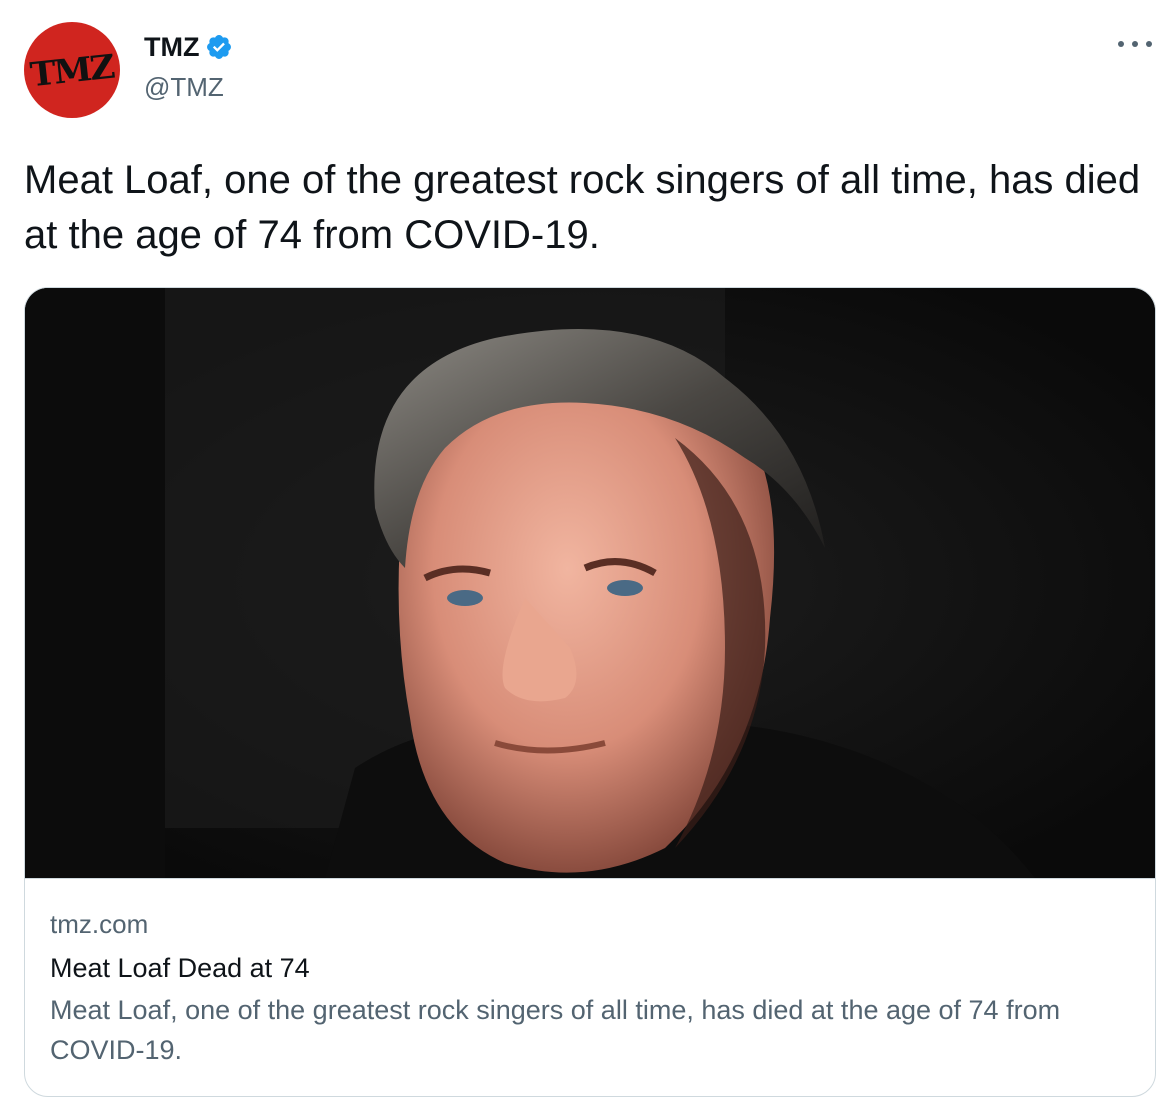 Image resolution: width=1174 pixels, height=1118 pixels. Describe the element at coordinates (180, 968) in the screenshot. I see `card-title: Meat Loaf Dead at 74` at that location.